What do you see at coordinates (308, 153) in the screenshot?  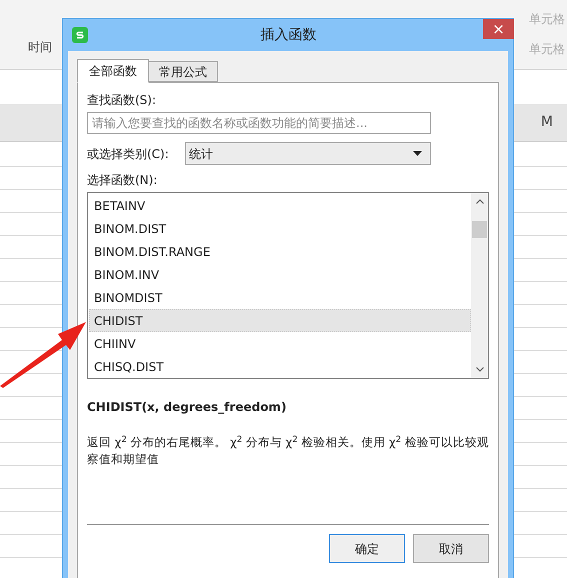 I see `category-dropdown: 统计` at bounding box center [308, 153].